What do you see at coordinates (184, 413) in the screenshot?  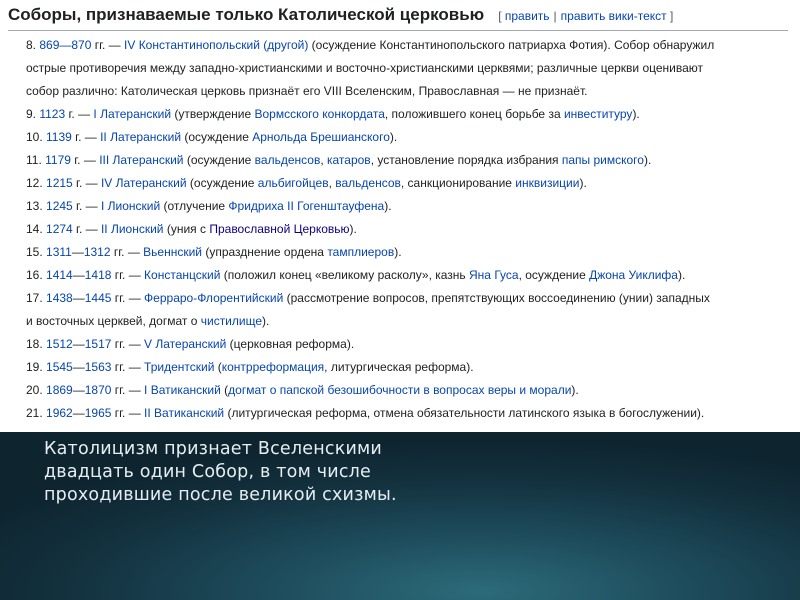 I see `council-link: II Ватиканский` at bounding box center [184, 413].